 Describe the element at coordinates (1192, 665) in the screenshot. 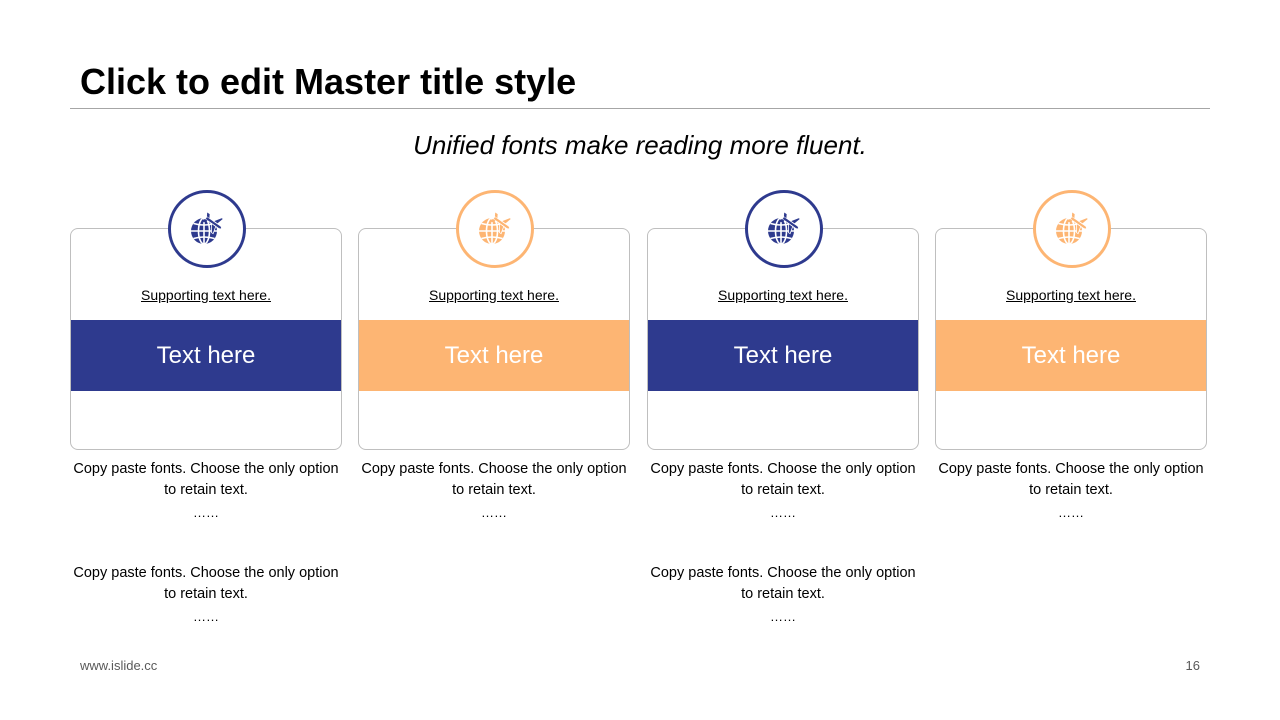

I see `page-number: 16` at that location.